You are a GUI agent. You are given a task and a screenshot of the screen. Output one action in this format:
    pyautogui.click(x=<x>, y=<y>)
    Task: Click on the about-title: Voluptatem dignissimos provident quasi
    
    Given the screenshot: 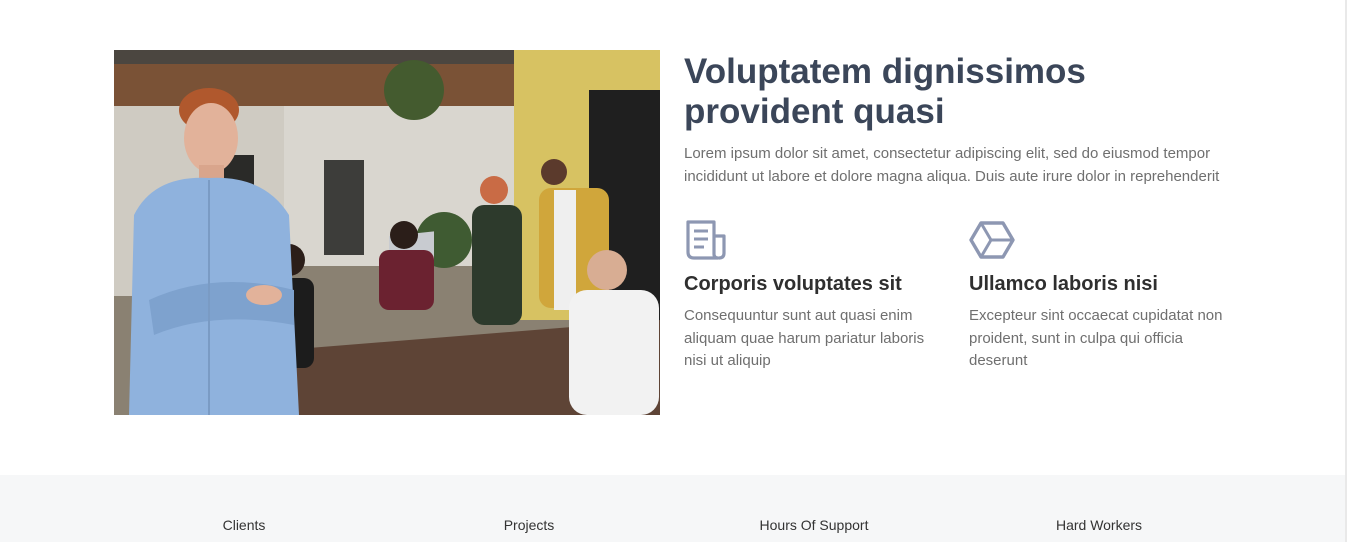 What is the action you would take?
    pyautogui.click(x=885, y=91)
    